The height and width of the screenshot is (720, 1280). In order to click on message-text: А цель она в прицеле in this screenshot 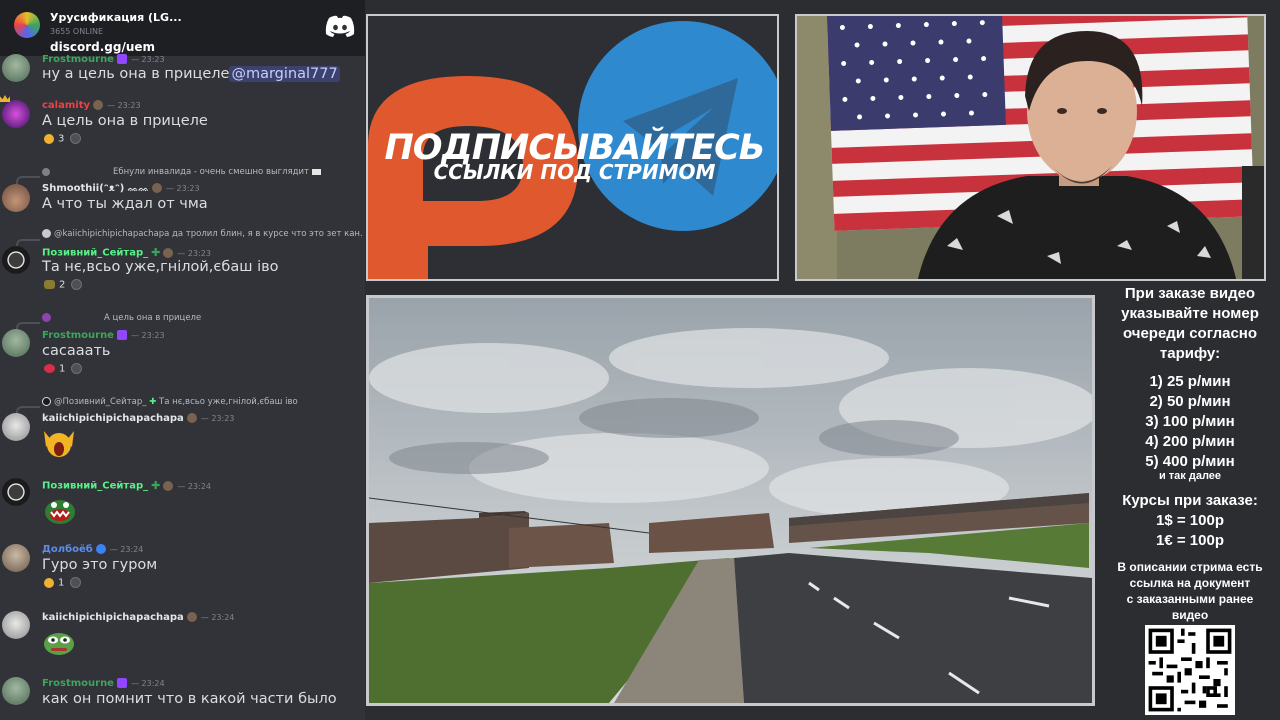, I will do `click(125, 121)`.